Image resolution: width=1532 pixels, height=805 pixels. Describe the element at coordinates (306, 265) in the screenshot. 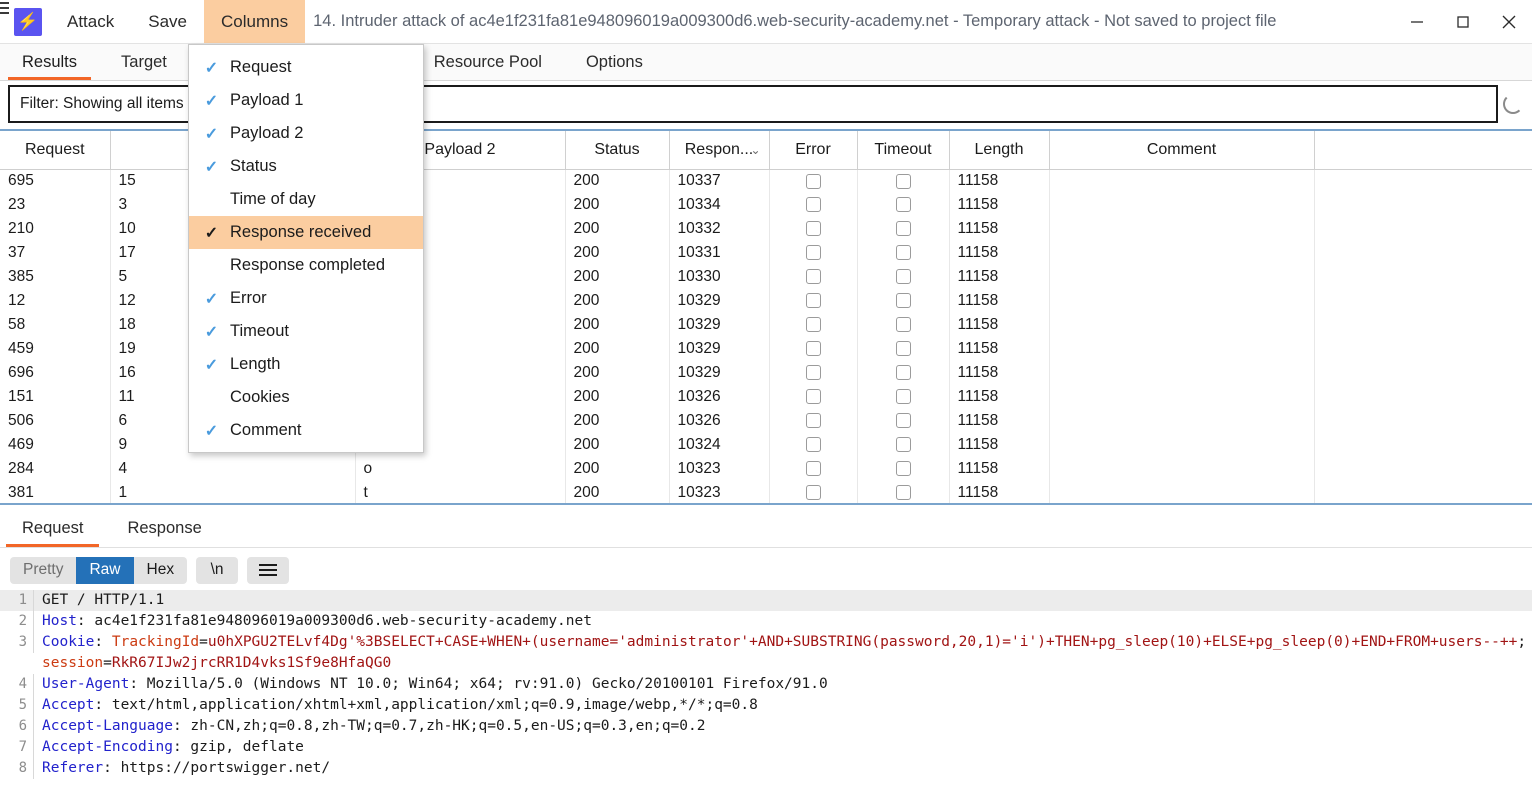

I see `columns-menu-item-response-completed: Response completed` at that location.